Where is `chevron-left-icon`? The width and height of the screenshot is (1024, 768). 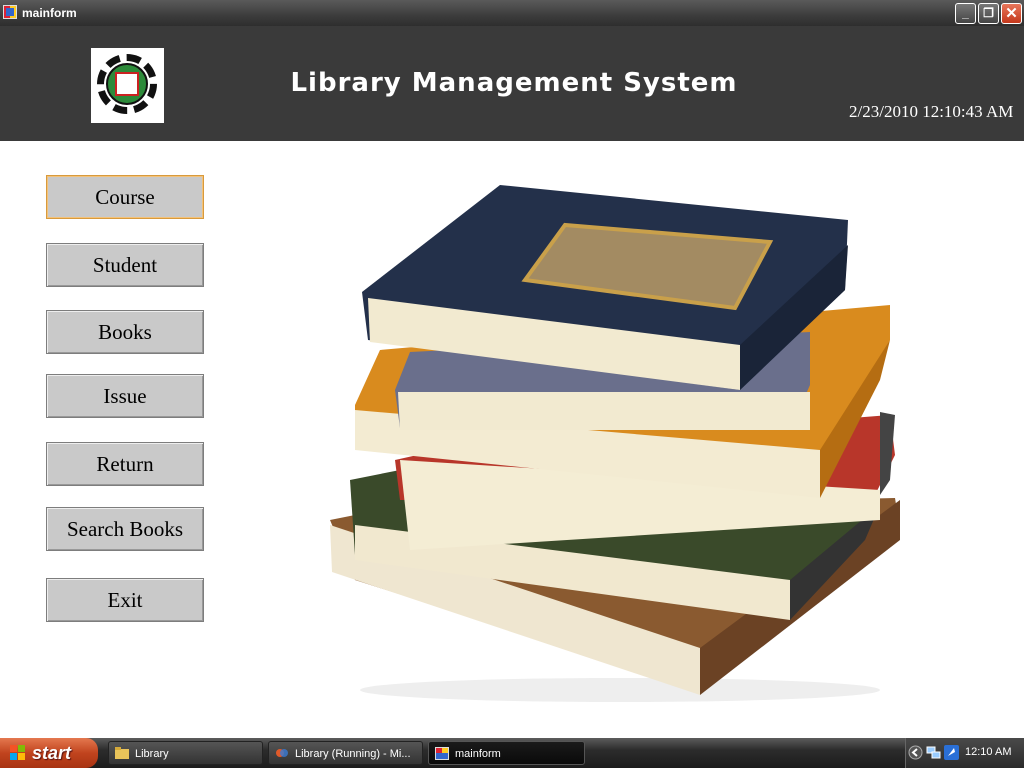
chevron-left-icon is located at coordinates (915, 752).